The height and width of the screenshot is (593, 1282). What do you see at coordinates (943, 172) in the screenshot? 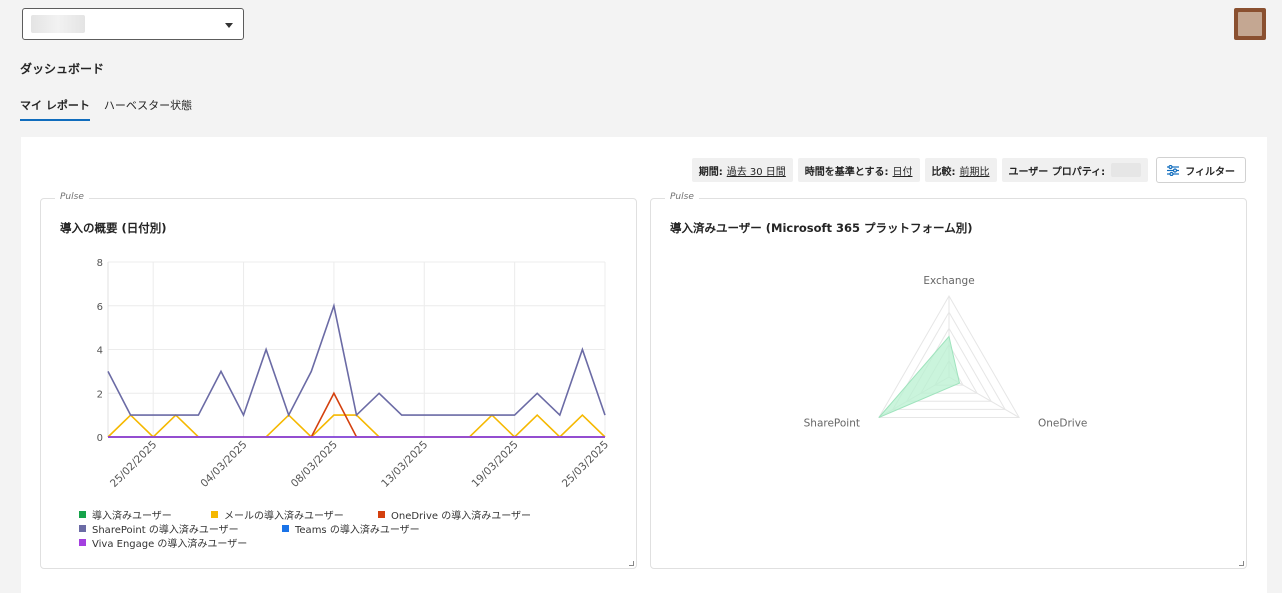
I see `compare-label: 比較:` at bounding box center [943, 172].